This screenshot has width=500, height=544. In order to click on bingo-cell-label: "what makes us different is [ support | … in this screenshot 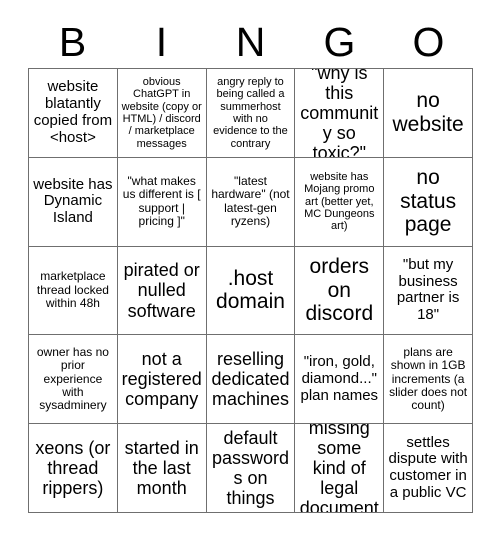, I will do `click(161, 201)`.